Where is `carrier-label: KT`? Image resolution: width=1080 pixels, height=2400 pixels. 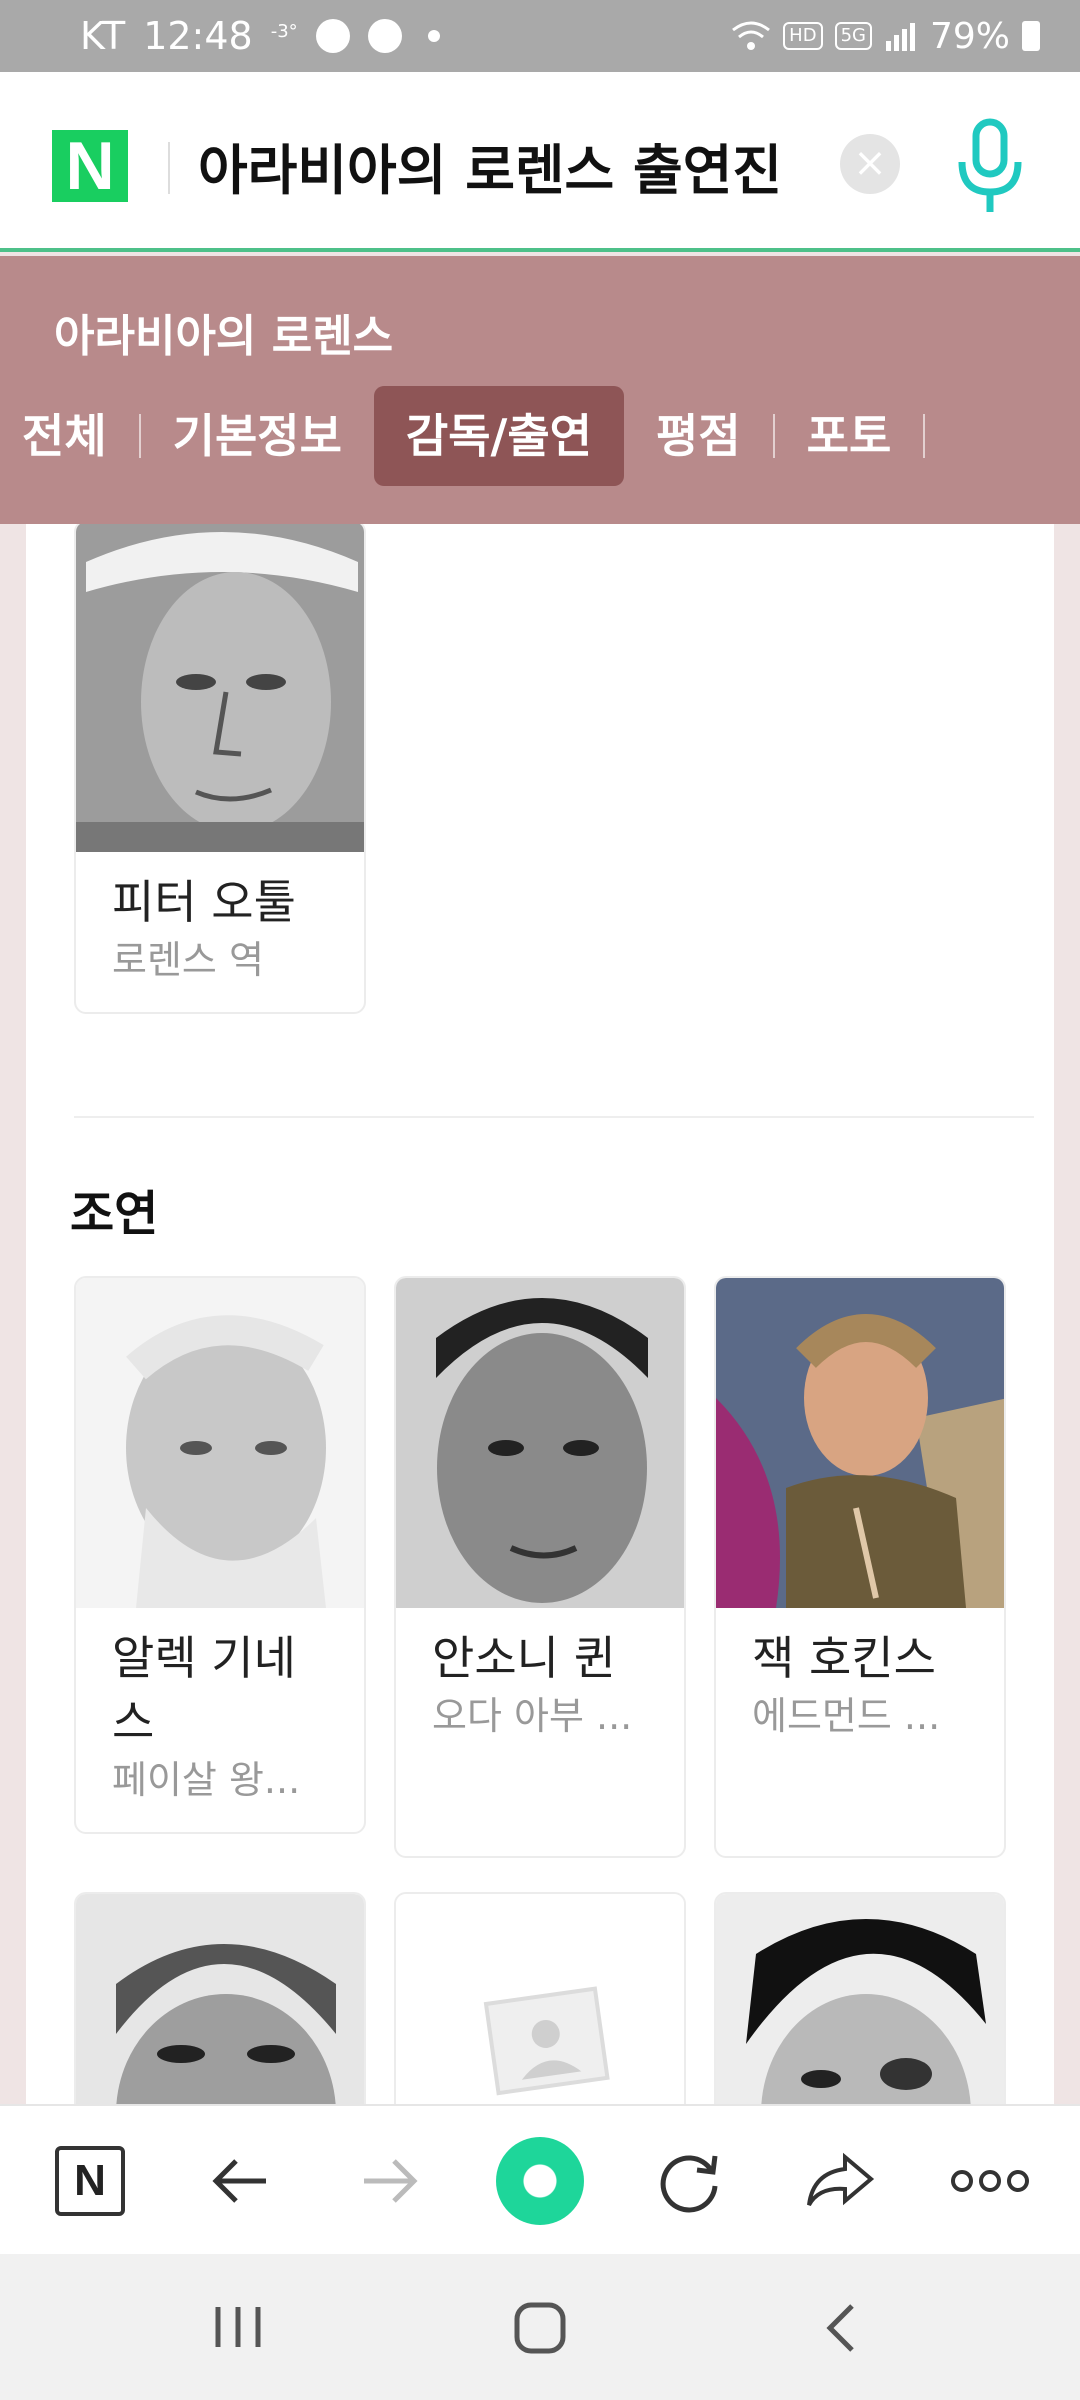 carrier-label: KT is located at coordinates (103, 36).